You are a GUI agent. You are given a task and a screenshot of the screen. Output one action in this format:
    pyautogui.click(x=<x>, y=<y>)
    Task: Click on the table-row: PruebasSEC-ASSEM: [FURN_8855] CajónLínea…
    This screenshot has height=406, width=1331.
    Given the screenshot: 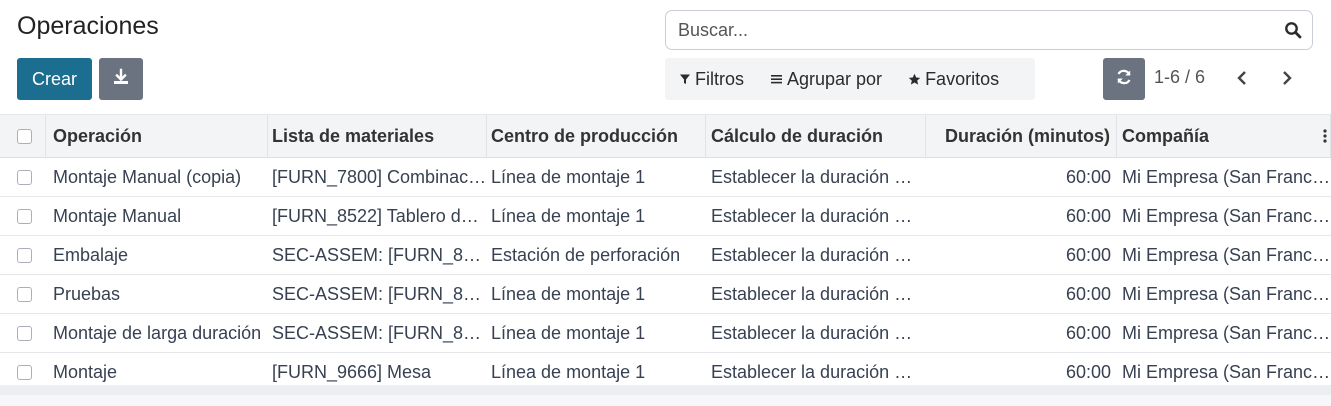 What is the action you would take?
    pyautogui.click(x=665, y=294)
    